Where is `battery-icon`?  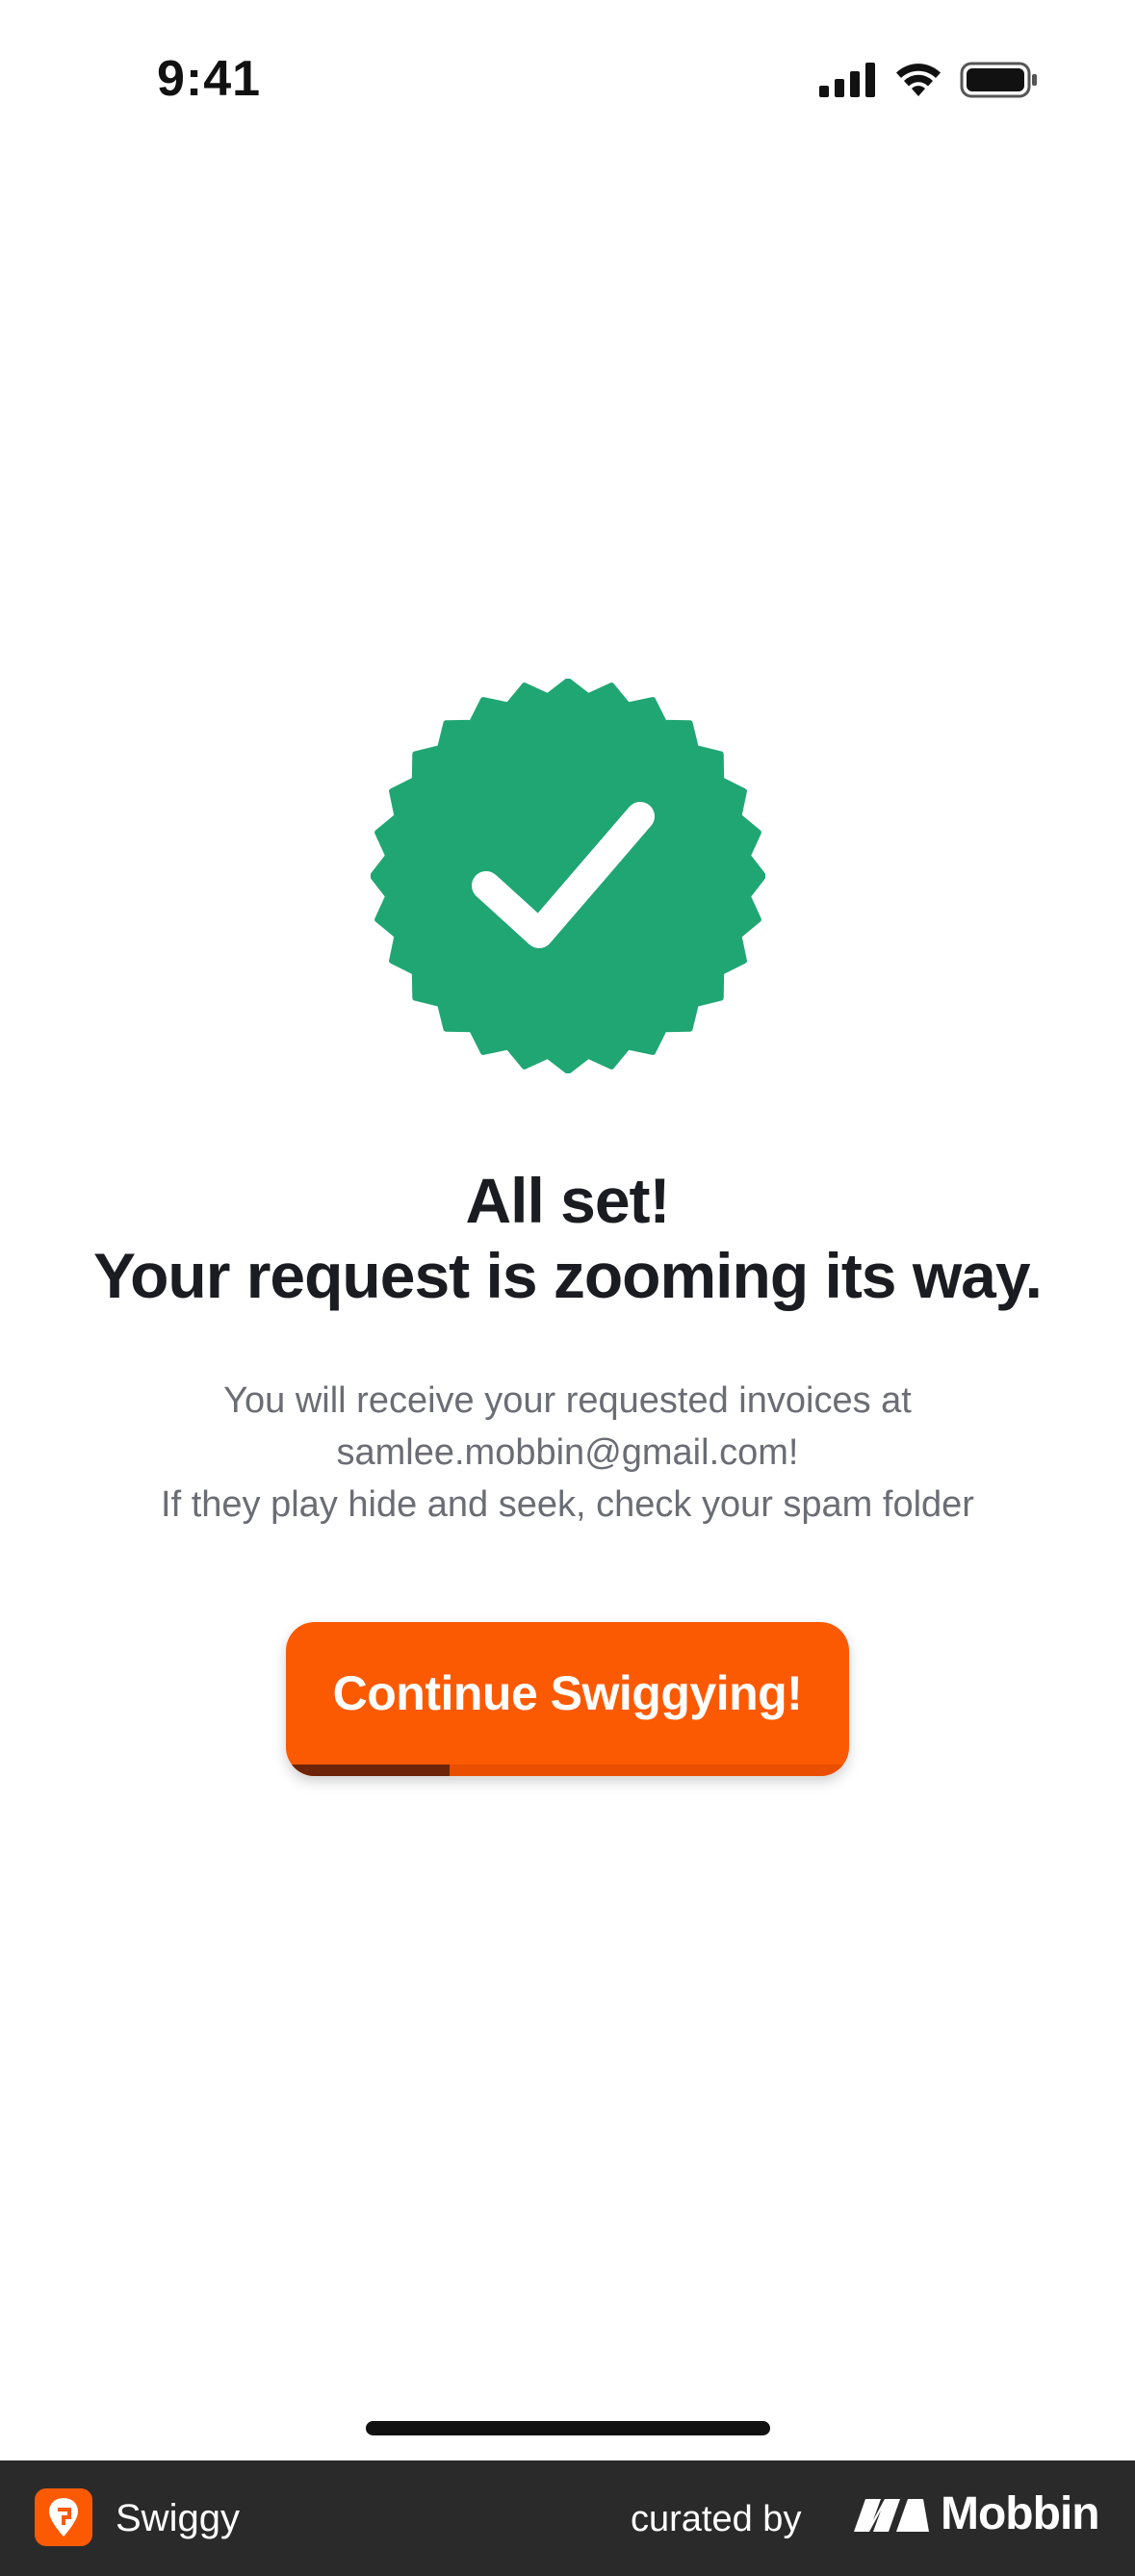 battery-icon is located at coordinates (998, 80).